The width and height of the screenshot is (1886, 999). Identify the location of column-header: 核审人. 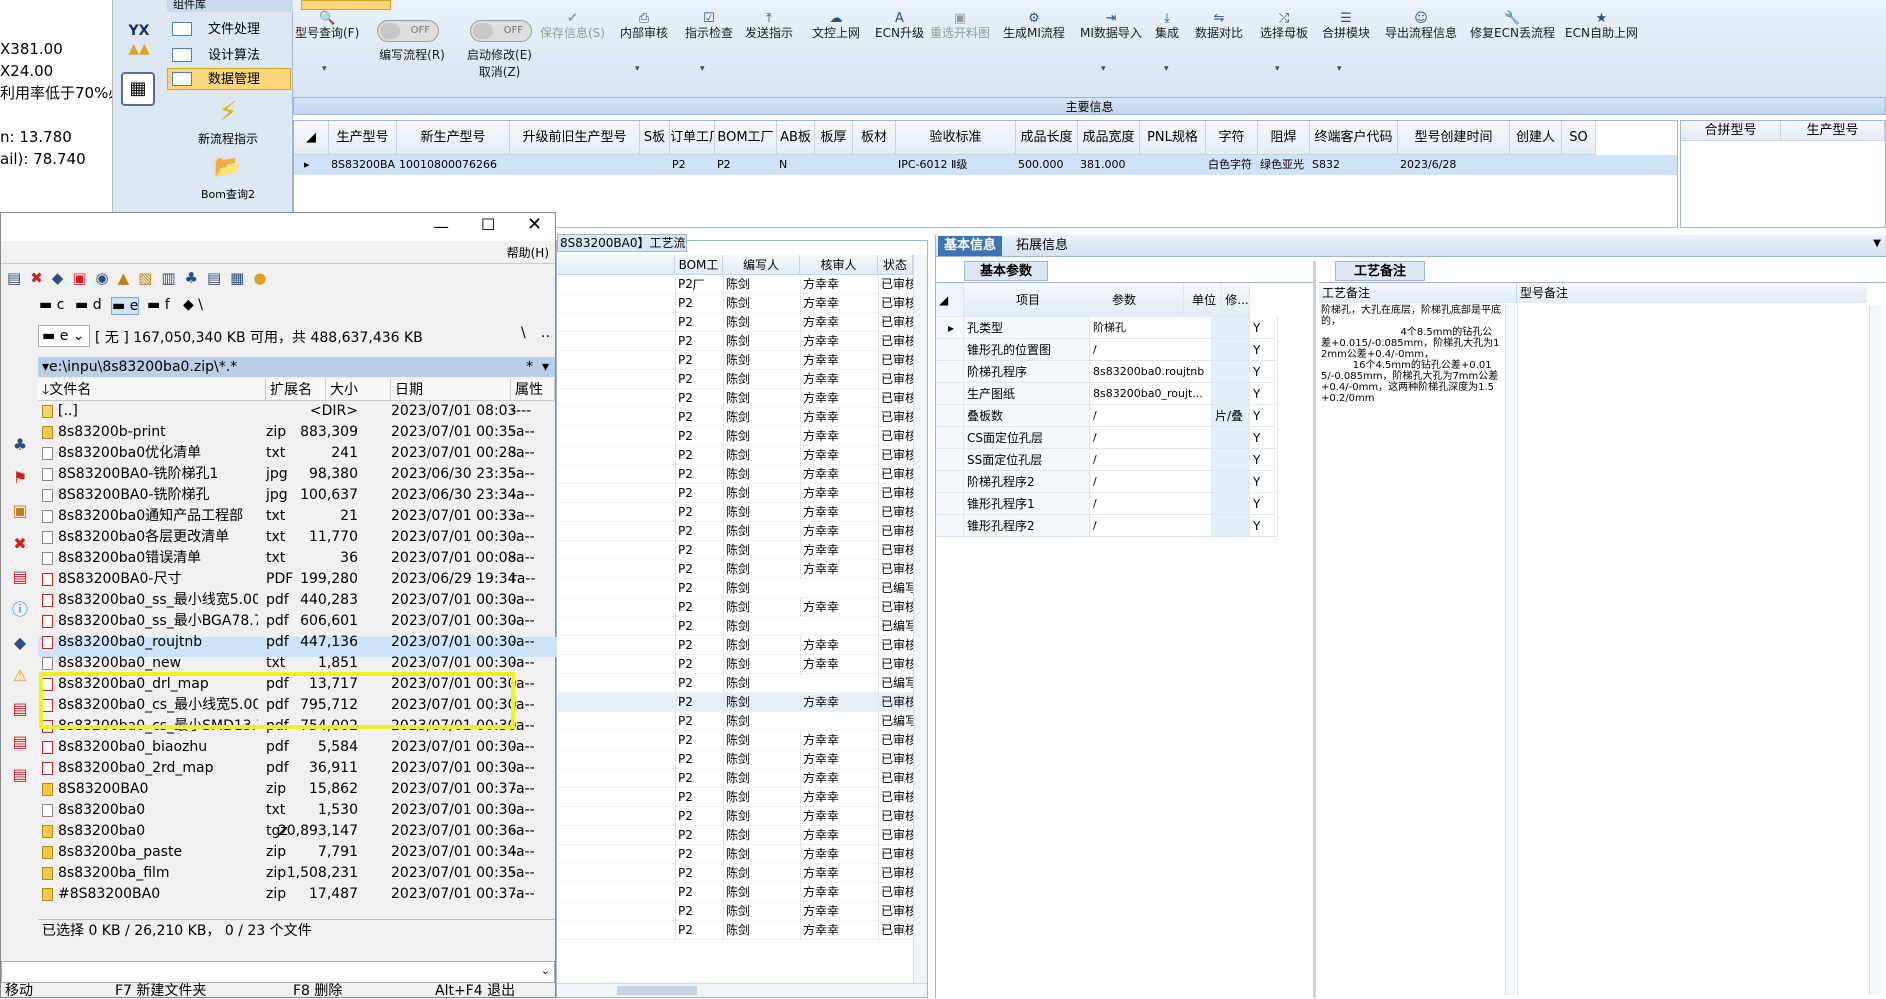
(839, 265).